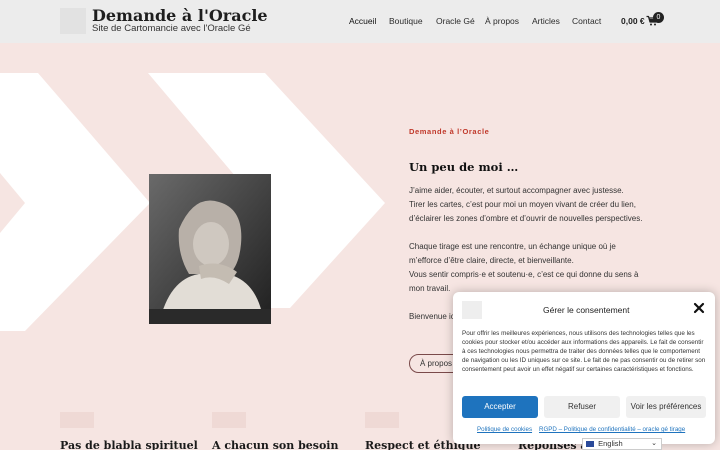 The height and width of the screenshot is (450, 720). I want to click on nav-item-accueil: Accueil, so click(362, 21).